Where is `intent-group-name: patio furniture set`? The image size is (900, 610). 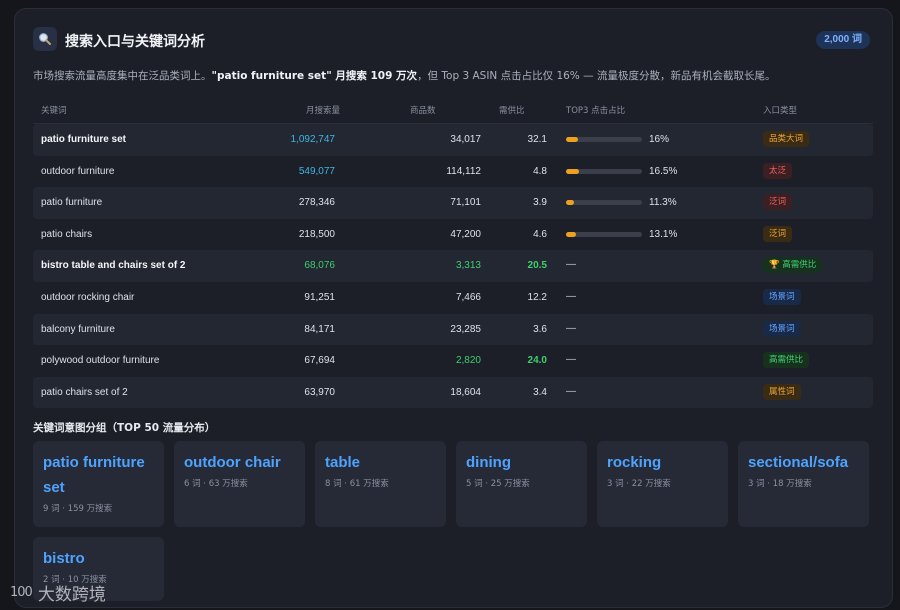 intent-group-name: patio furniture set is located at coordinates (94, 475).